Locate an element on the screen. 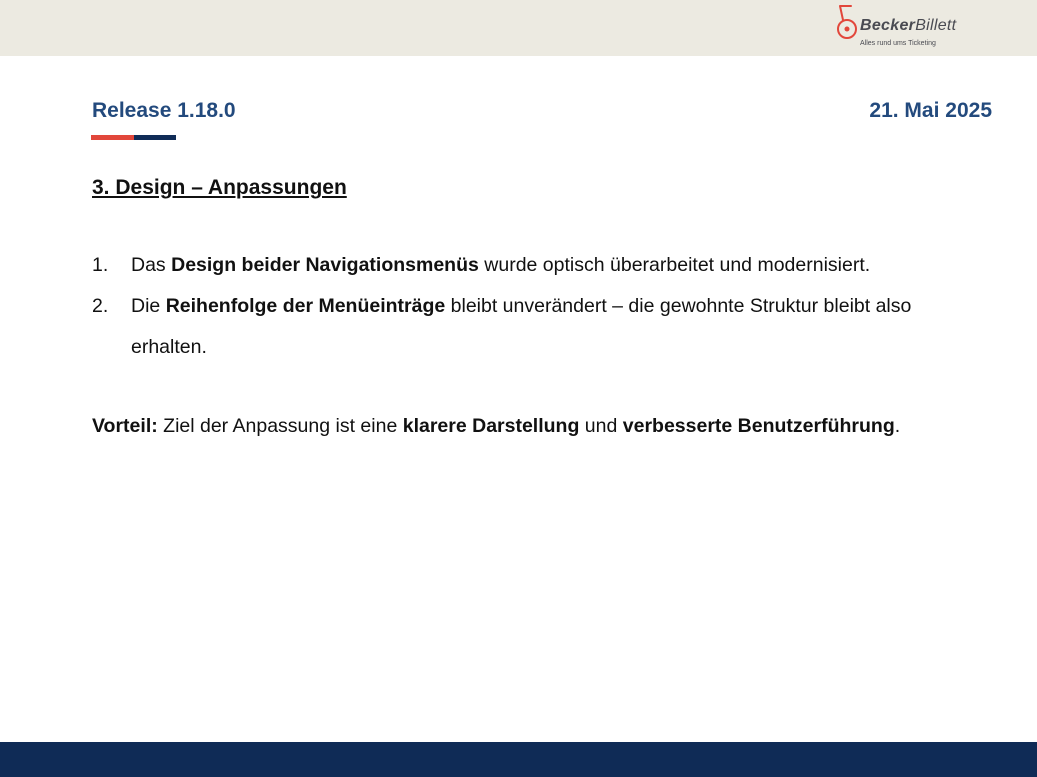 This screenshot has height=777, width=1037. accent-bar-blue is located at coordinates (155, 137).